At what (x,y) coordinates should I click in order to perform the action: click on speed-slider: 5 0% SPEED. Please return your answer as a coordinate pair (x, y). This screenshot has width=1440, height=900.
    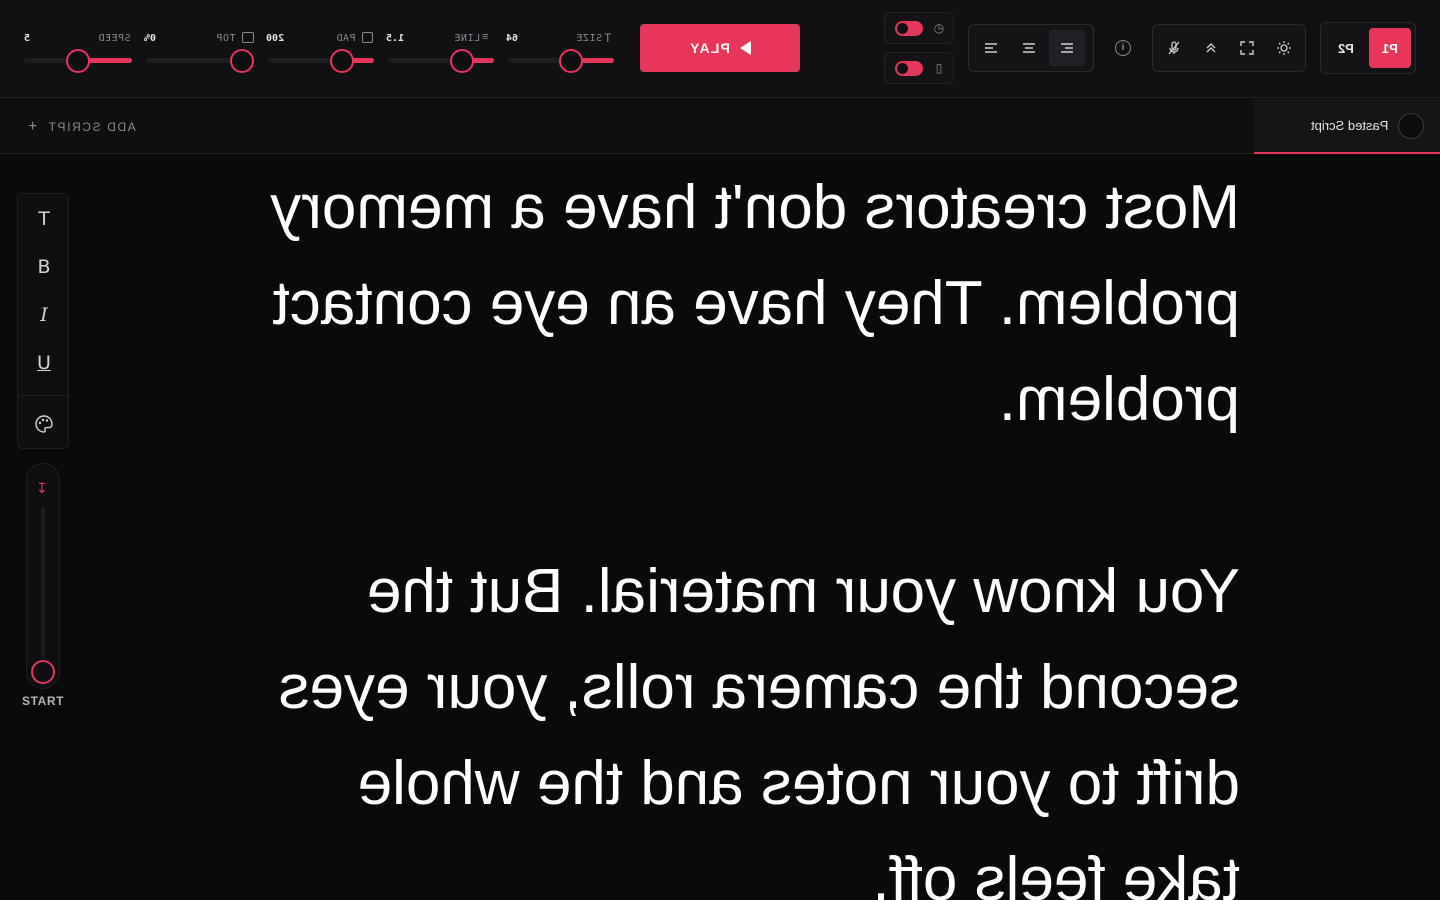
    Looking at the image, I should click on (88, 52).